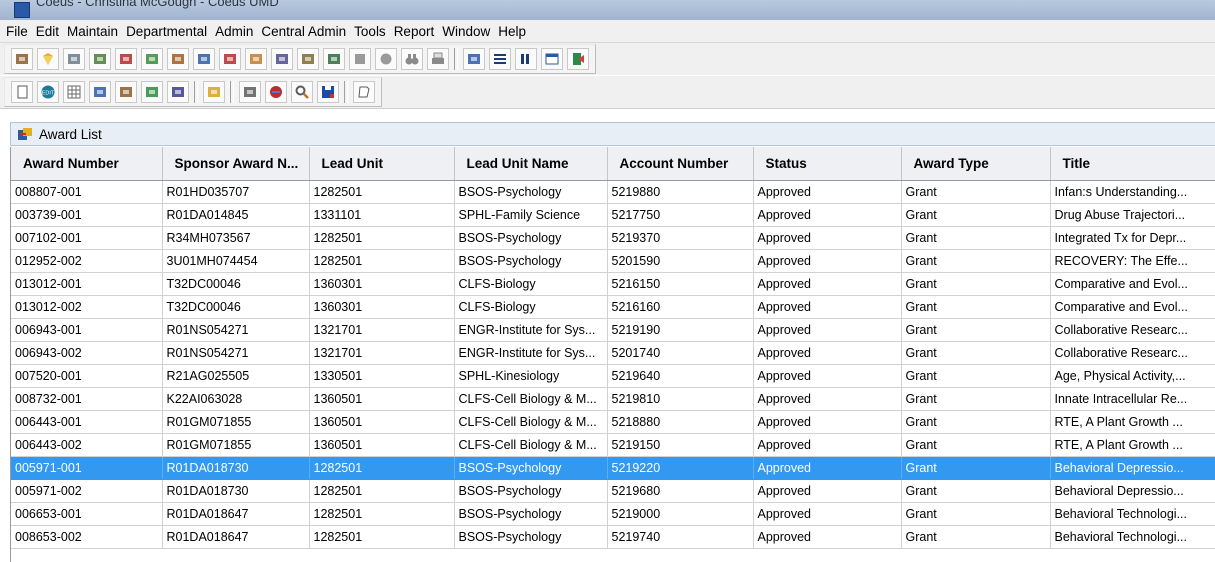 The image size is (1215, 562). Describe the element at coordinates (680, 353) in the screenshot. I see `table-cell: 5201740` at that location.